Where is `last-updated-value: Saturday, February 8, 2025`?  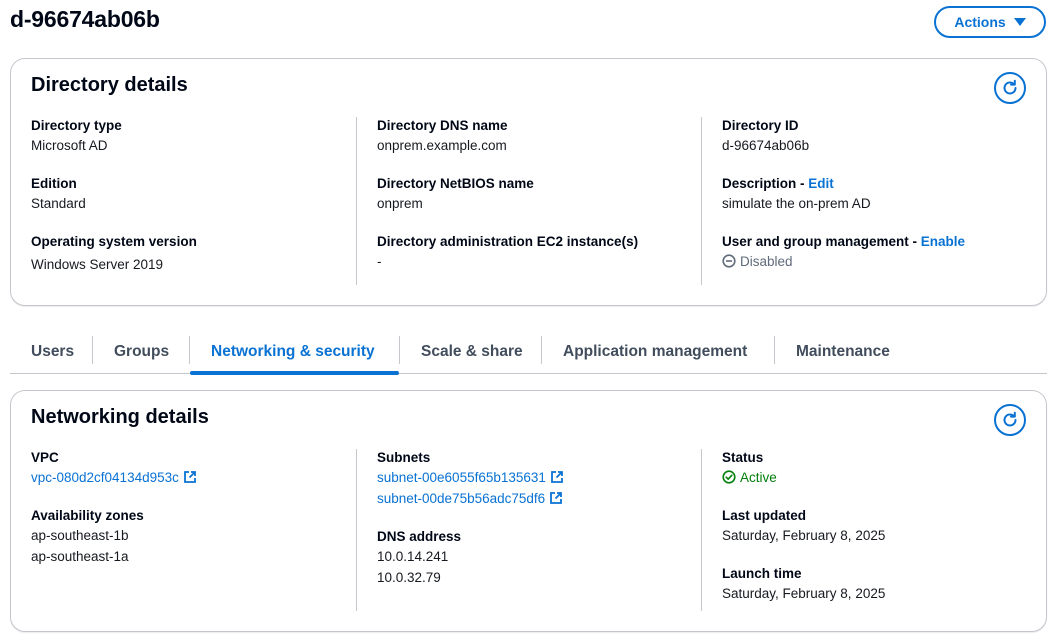
last-updated-value: Saturday, February 8, 2025 is located at coordinates (804, 535).